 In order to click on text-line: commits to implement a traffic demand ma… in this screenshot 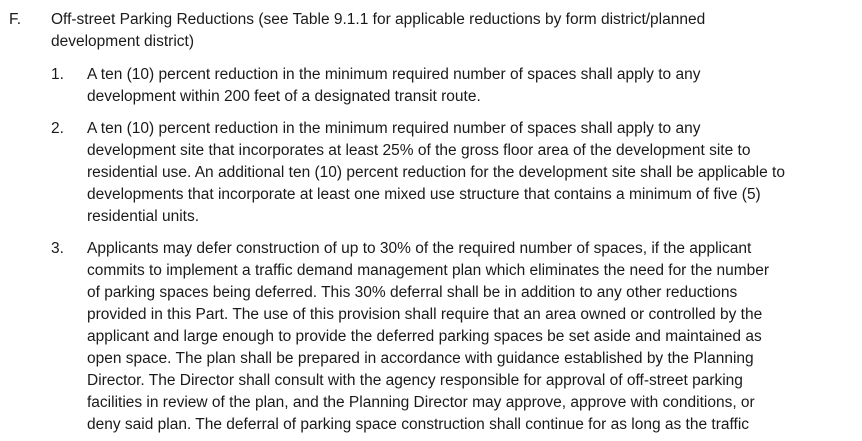, I will do `click(428, 270)`.